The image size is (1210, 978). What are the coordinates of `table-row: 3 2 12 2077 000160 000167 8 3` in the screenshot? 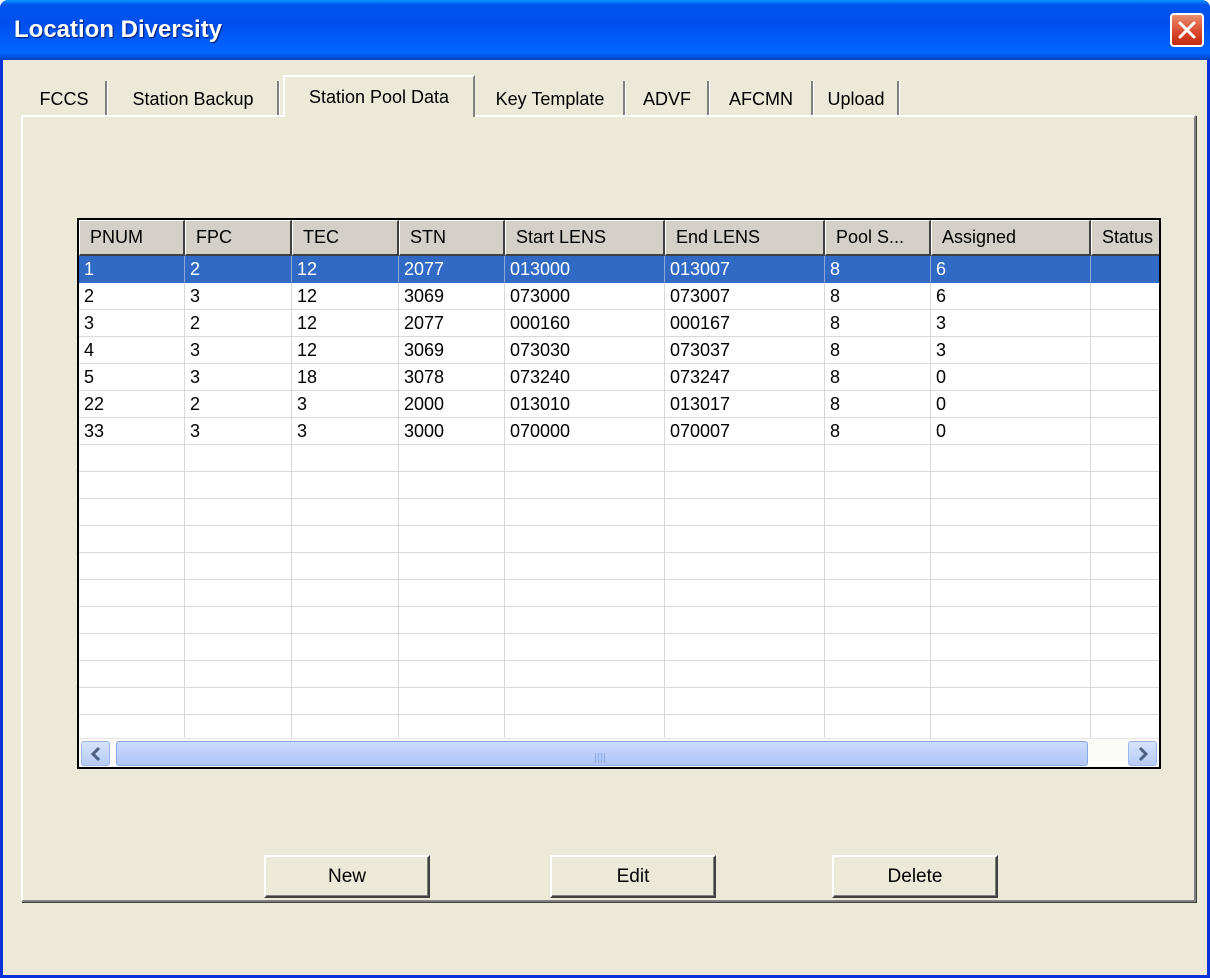 It's located at (619, 323).